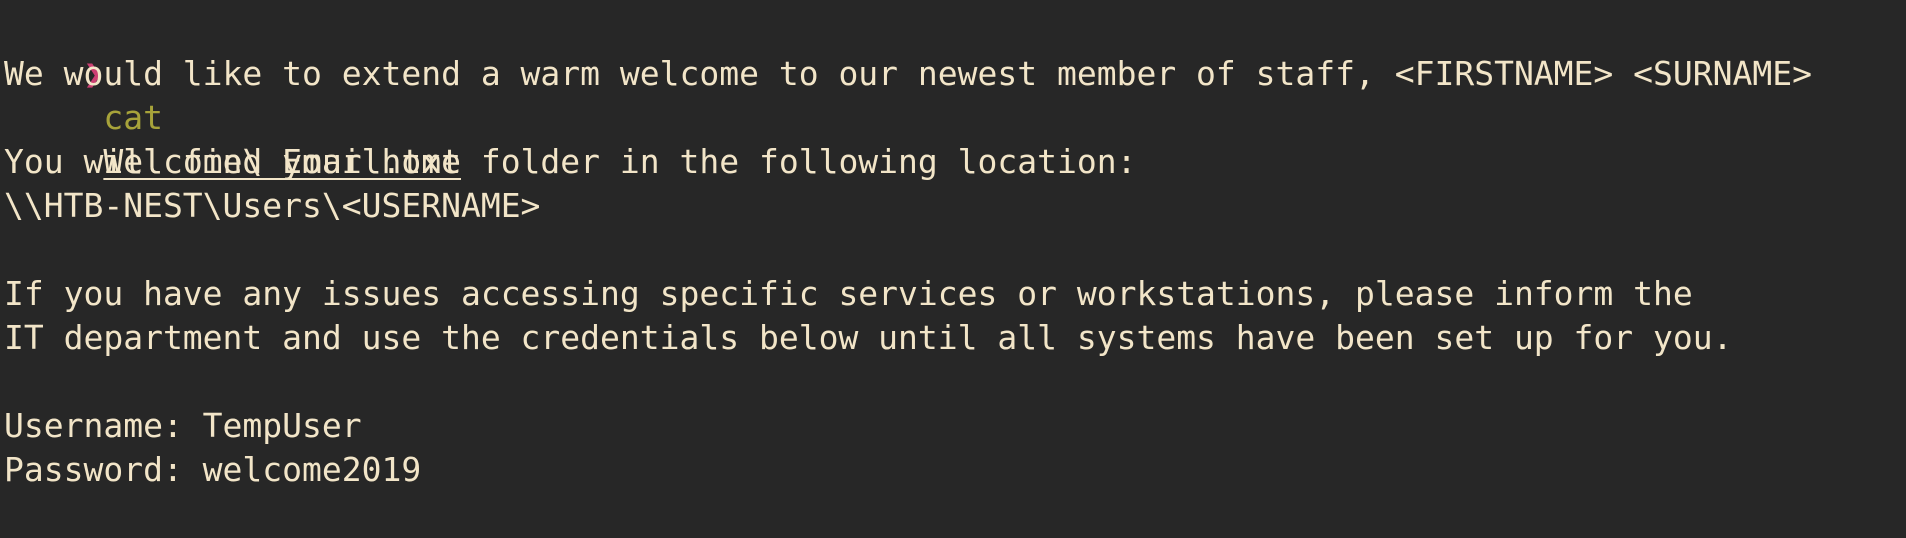 The height and width of the screenshot is (538, 1906). What do you see at coordinates (133, 117) in the screenshot?
I see `command-name: cat` at bounding box center [133, 117].